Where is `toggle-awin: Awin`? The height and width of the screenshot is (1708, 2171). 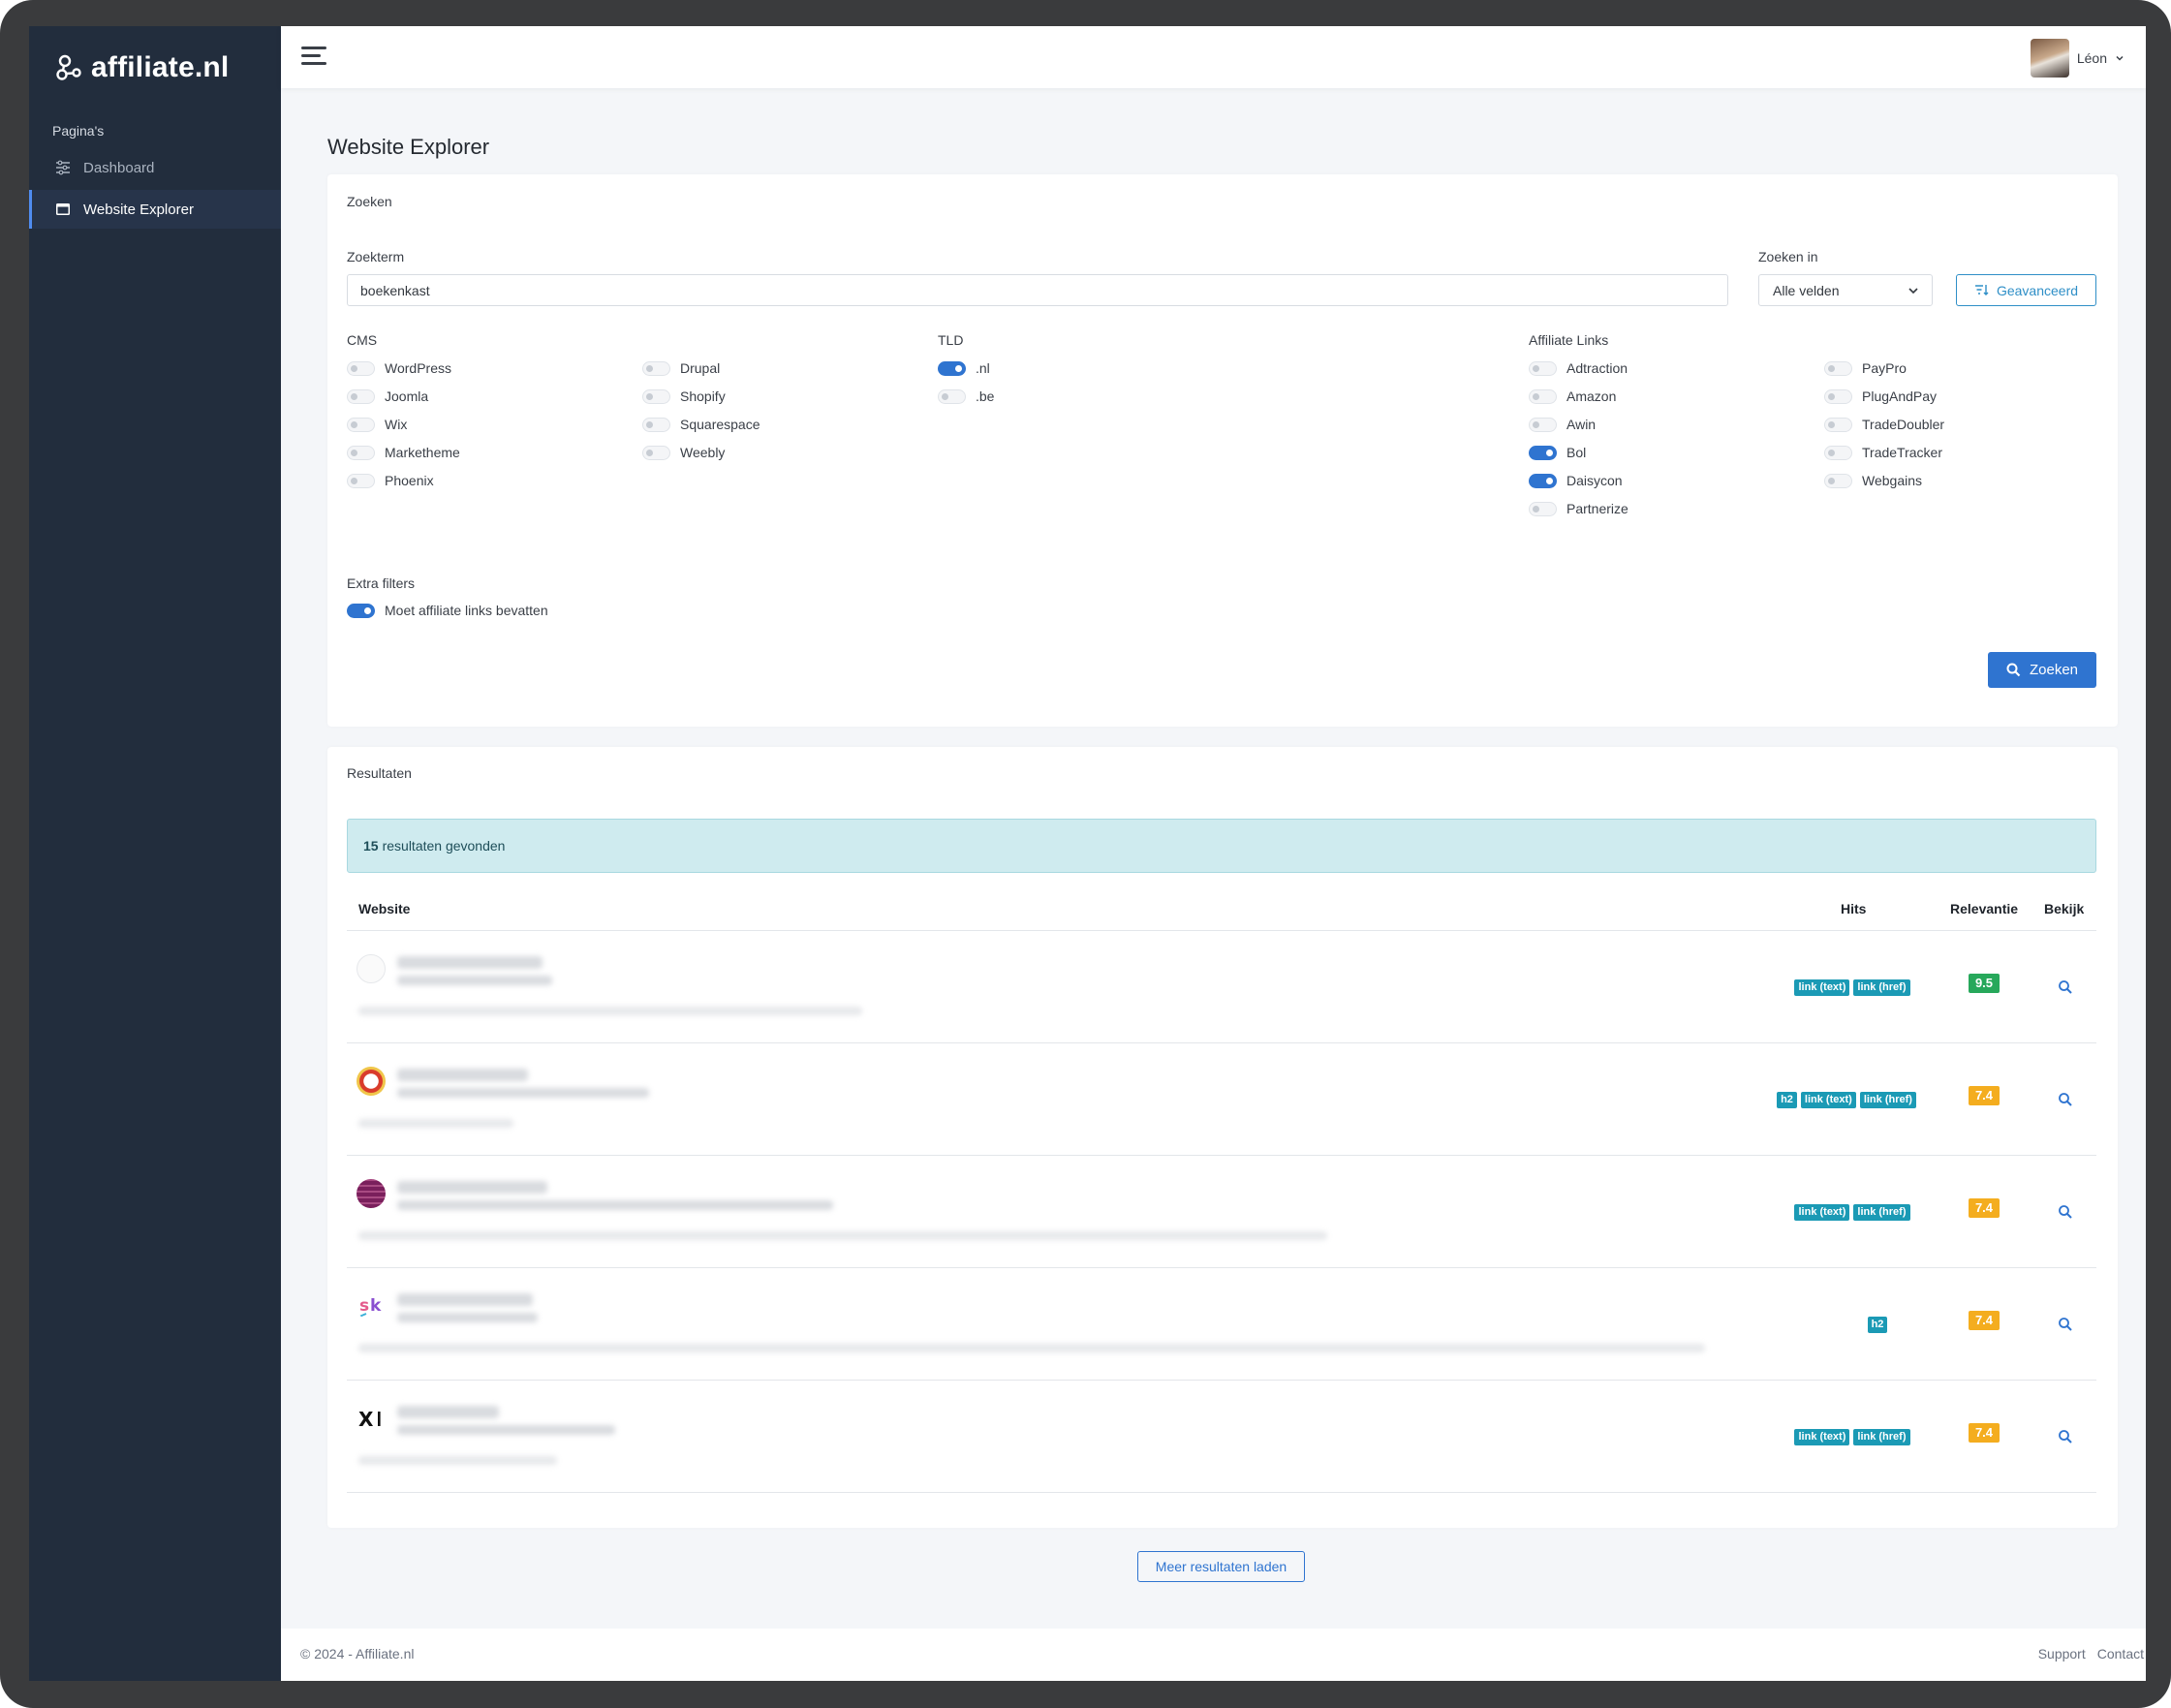
toggle-awin: Awin is located at coordinates (1563, 424).